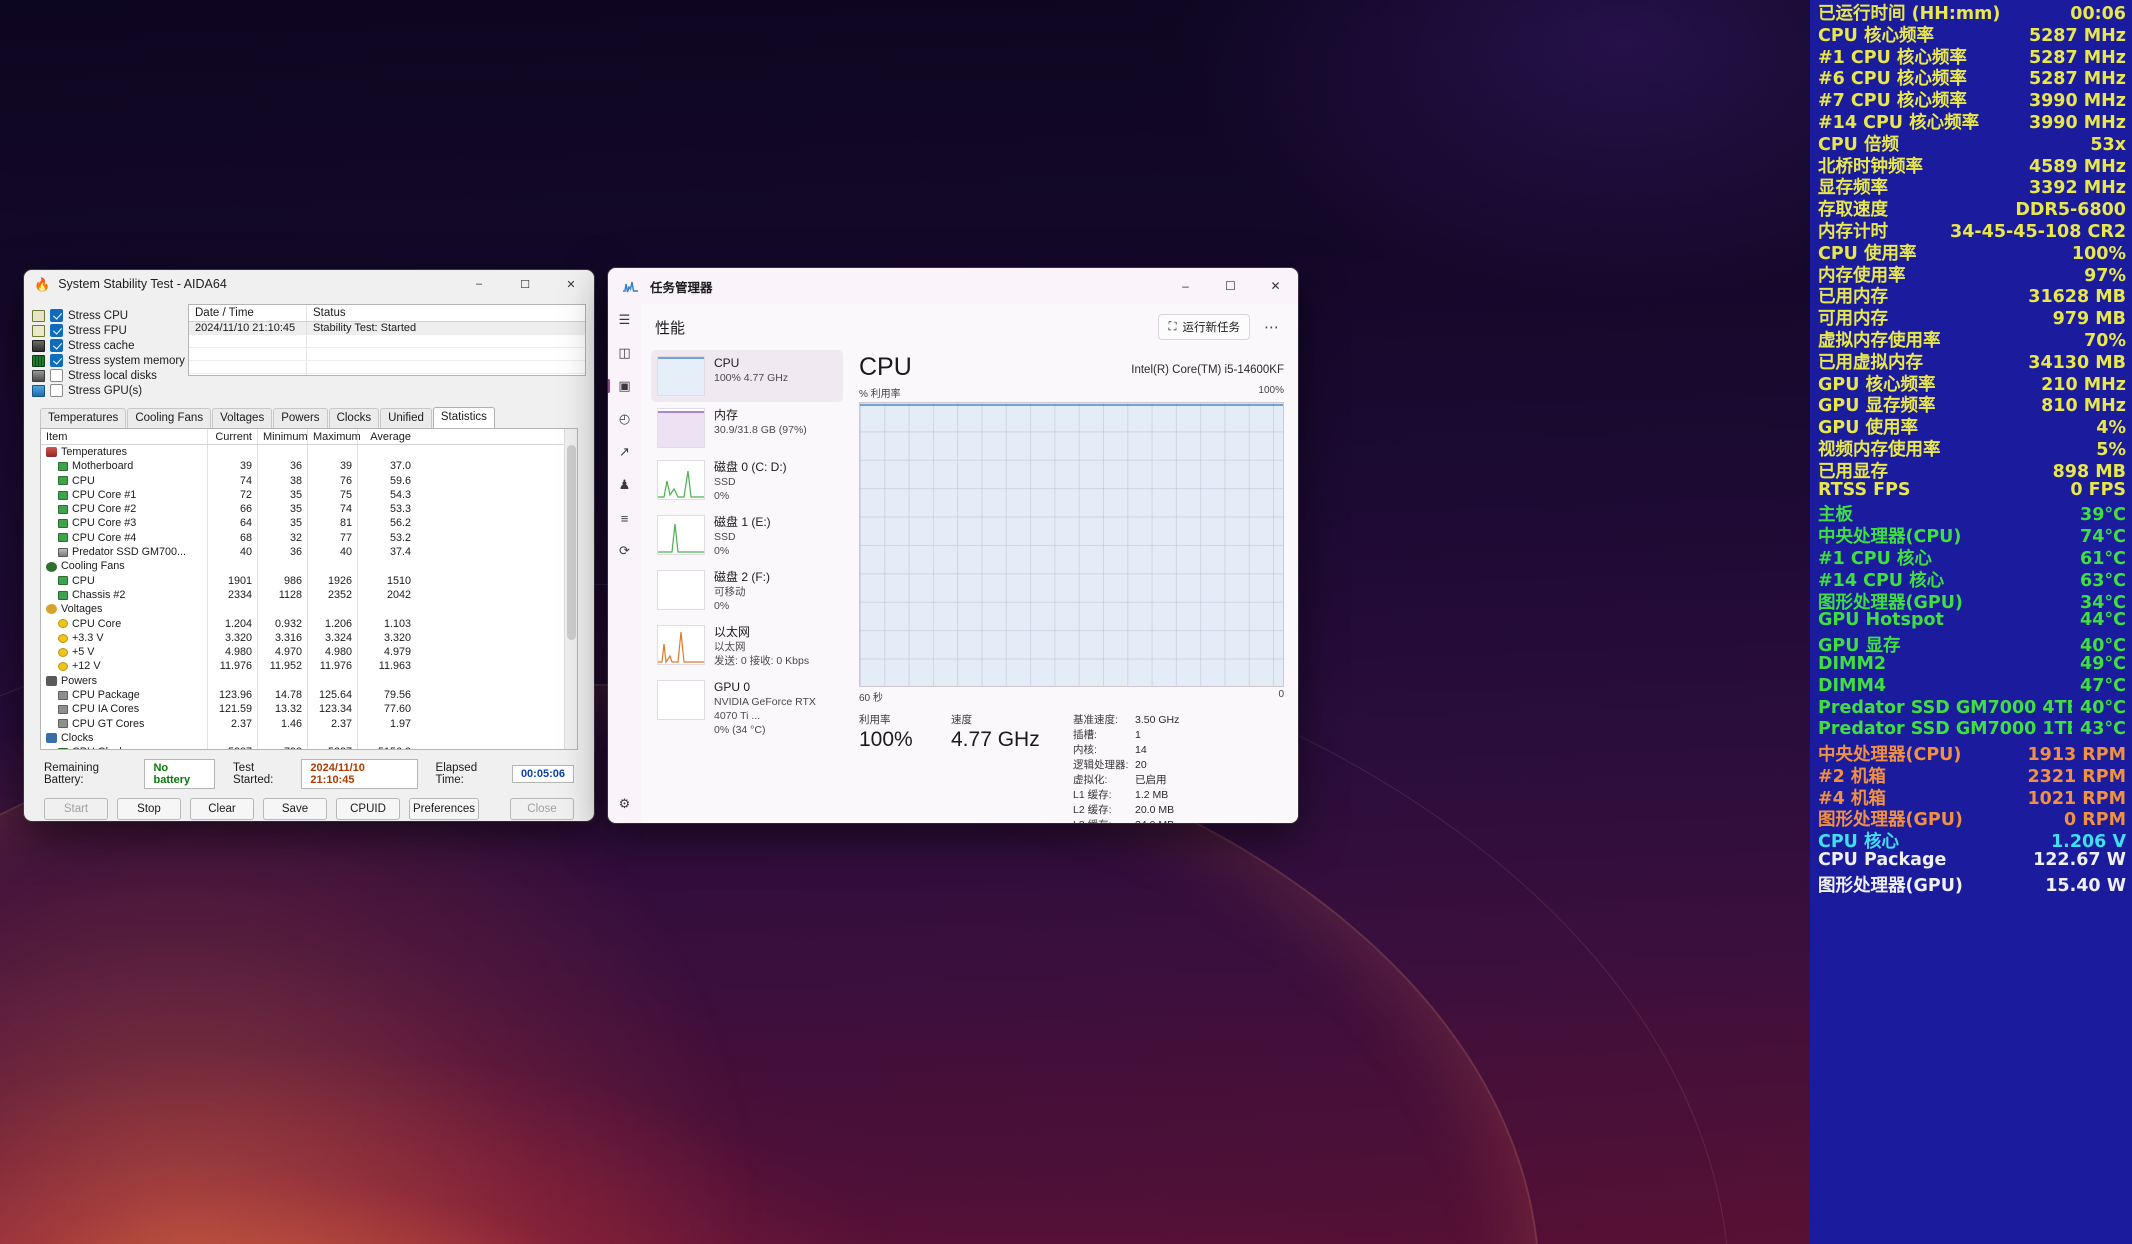 Image resolution: width=2132 pixels, height=1244 pixels. I want to click on table-row: Chassis #2 2334 1128 2352 2042, so click(302, 595).